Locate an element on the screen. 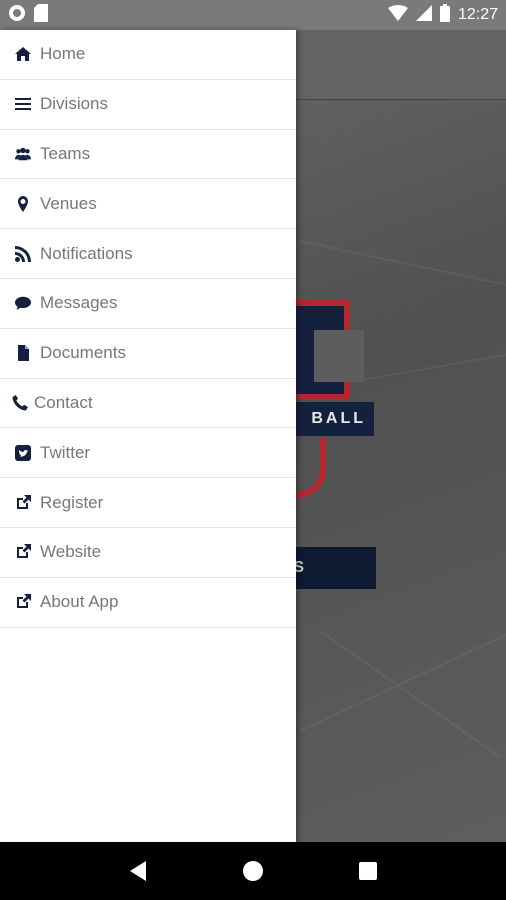 This screenshot has width=506, height=900. status-time: 12:27 is located at coordinates (477, 14).